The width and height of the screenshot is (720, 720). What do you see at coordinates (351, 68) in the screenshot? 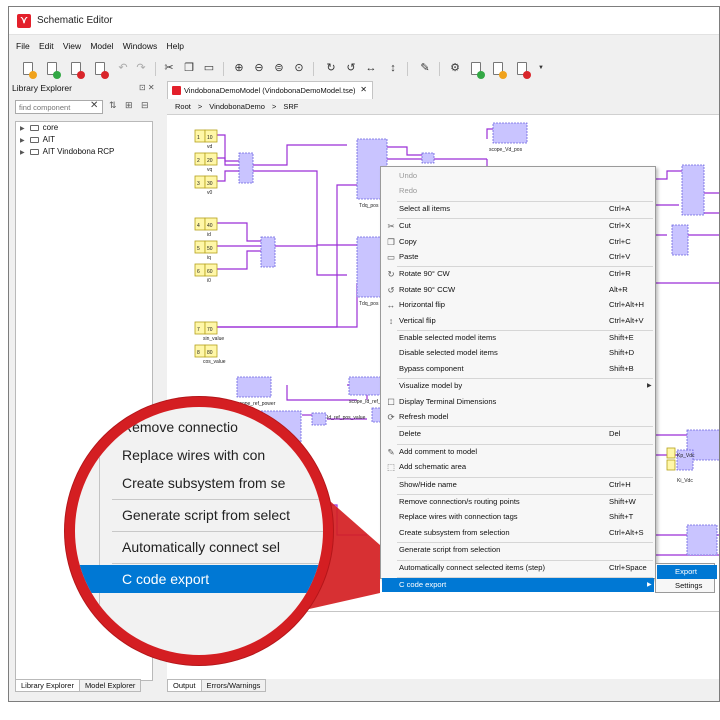
I see `rotate-ccw-icon: ↺` at bounding box center [351, 68].